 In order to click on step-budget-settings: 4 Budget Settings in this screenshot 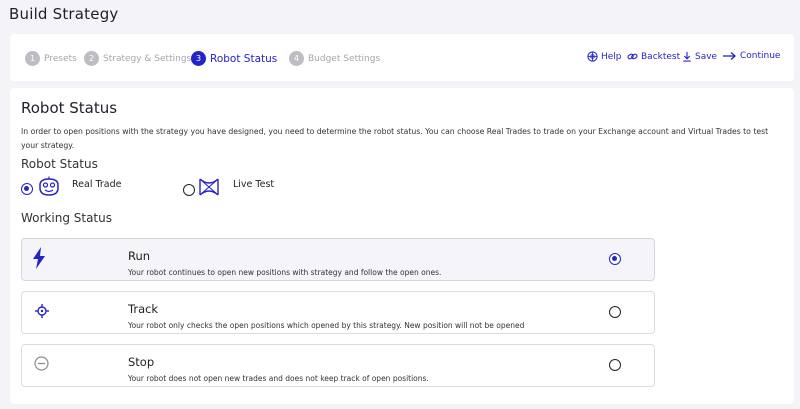, I will do `click(334, 58)`.